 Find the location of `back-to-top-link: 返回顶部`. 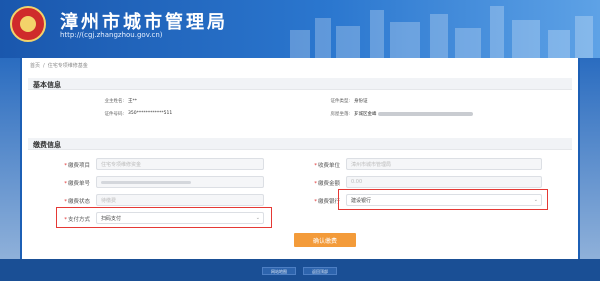

back-to-top-link: 返回顶部 is located at coordinates (320, 271).